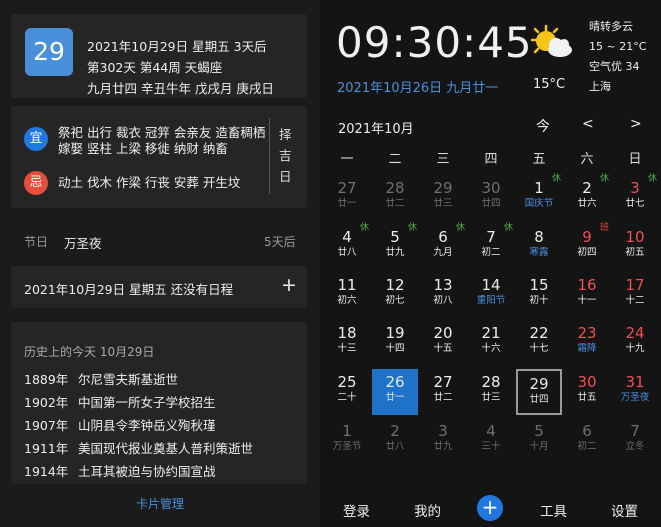  What do you see at coordinates (491, 188) in the screenshot?
I see `day-number: 30` at bounding box center [491, 188].